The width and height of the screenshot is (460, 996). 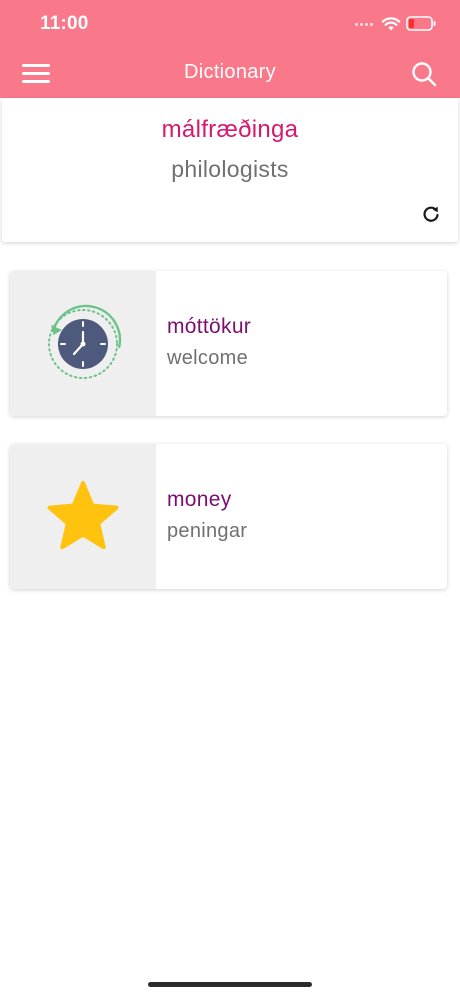 What do you see at coordinates (424, 74) in the screenshot?
I see `search-icon` at bounding box center [424, 74].